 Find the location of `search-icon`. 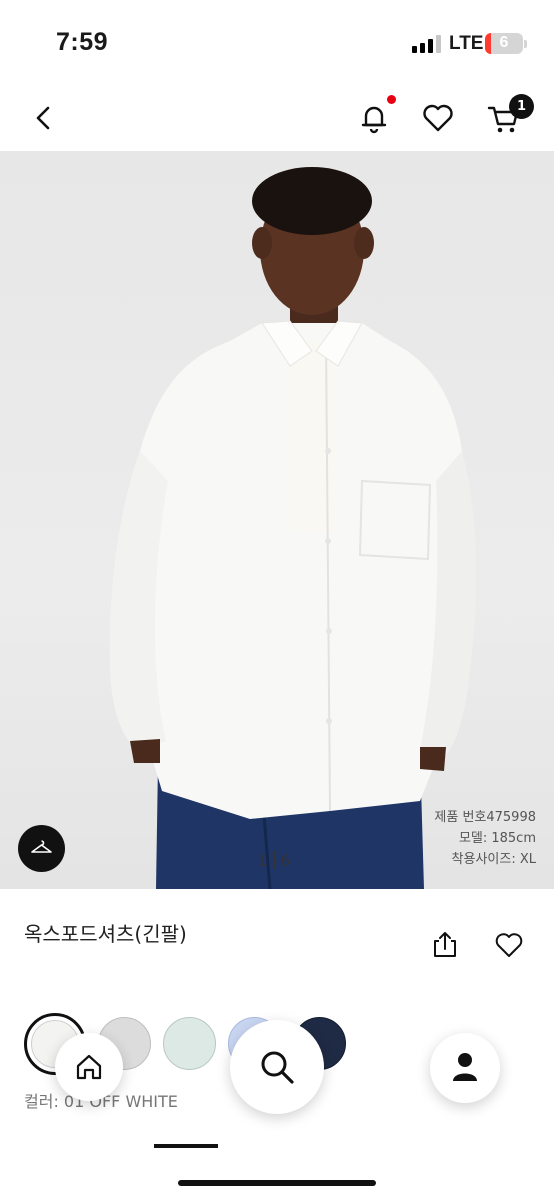

search-icon is located at coordinates (277, 1067).